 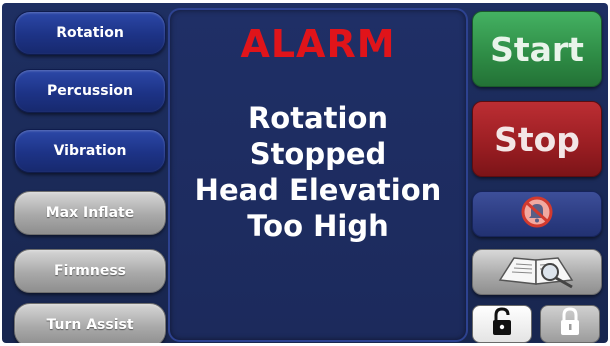 I want to click on manual-book-icon, so click(x=537, y=272).